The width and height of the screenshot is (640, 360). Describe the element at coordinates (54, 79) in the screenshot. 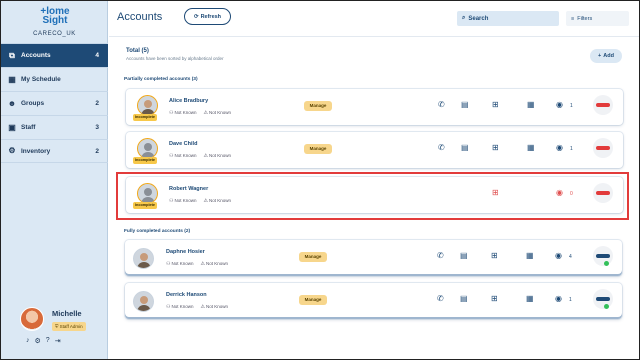

I see `sidebar-item-my-schedule: ▦ My Schedule` at that location.